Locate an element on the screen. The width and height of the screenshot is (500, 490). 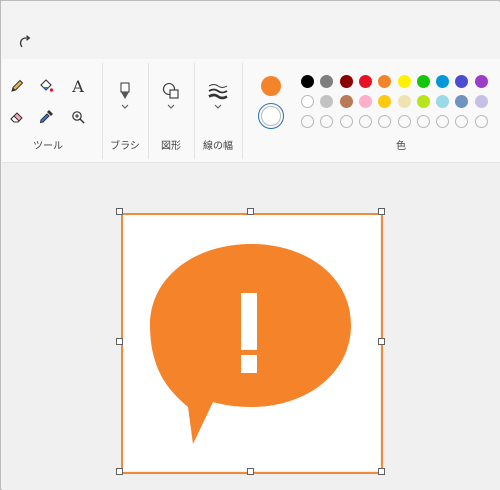
pencil-tool is located at coordinates (17, 86).